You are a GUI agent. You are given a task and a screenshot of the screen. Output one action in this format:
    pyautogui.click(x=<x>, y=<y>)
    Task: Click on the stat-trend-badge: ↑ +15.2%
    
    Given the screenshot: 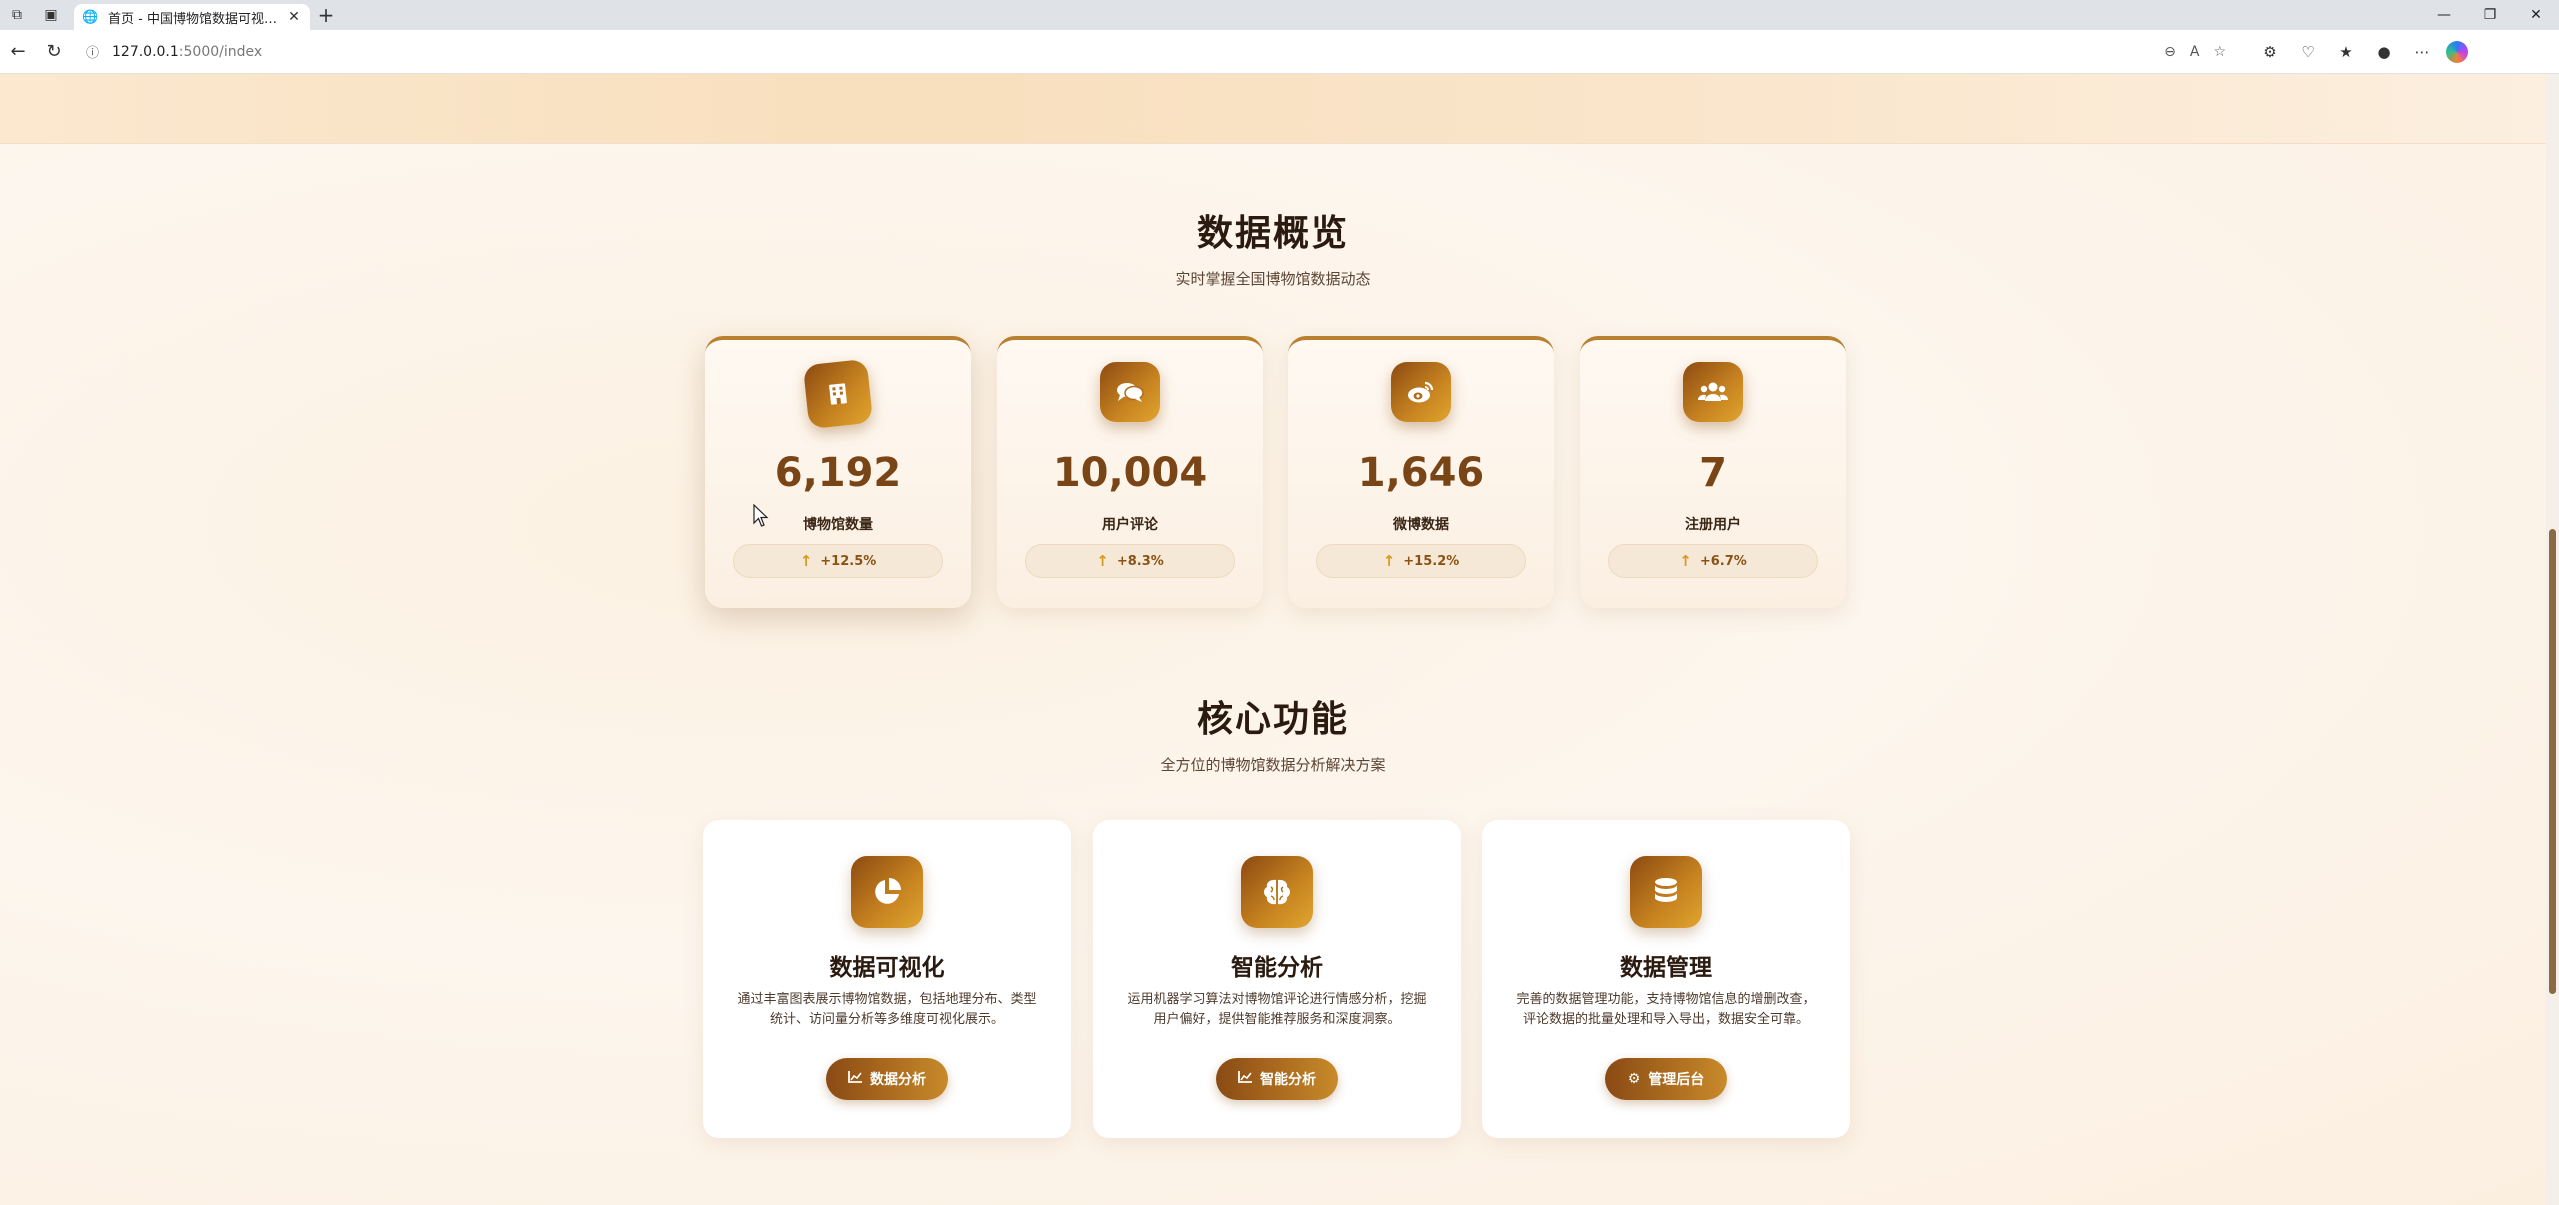 What is the action you would take?
    pyautogui.click(x=1421, y=561)
    